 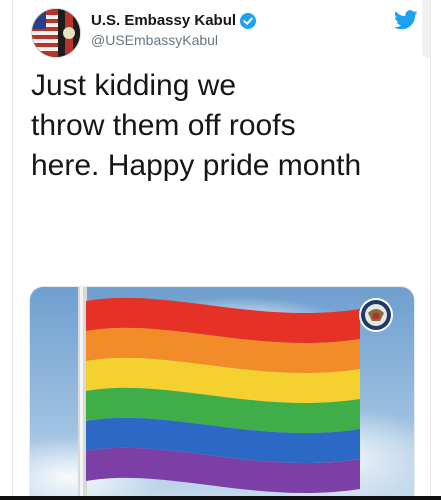 I want to click on tweet-text-line: here. Happy pride month, so click(x=196, y=165).